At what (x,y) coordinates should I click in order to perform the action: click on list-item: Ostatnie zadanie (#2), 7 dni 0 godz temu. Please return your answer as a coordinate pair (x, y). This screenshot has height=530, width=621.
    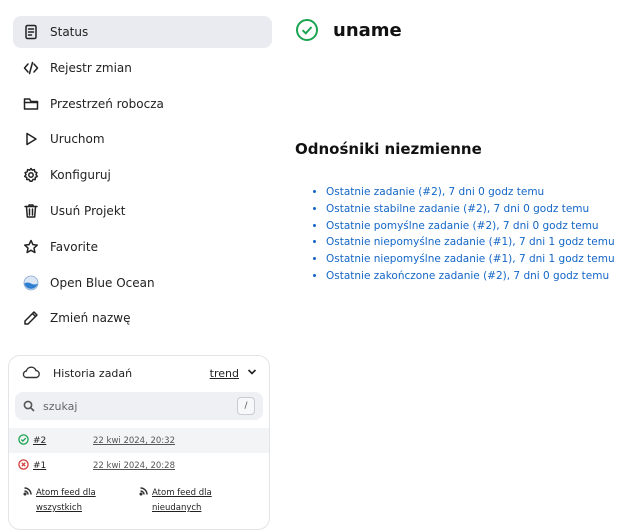
    Looking at the image, I should click on (470, 192).